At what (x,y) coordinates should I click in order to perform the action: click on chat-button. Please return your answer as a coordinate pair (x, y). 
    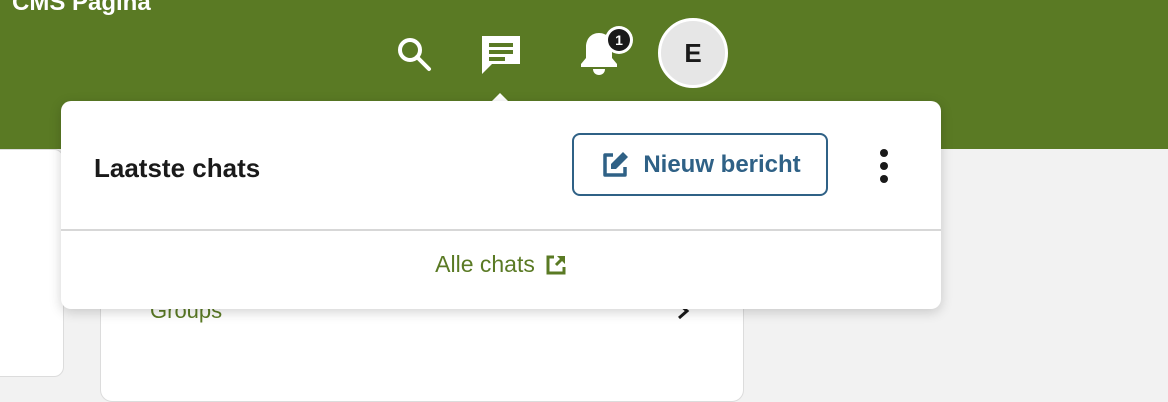
    Looking at the image, I should click on (501, 55).